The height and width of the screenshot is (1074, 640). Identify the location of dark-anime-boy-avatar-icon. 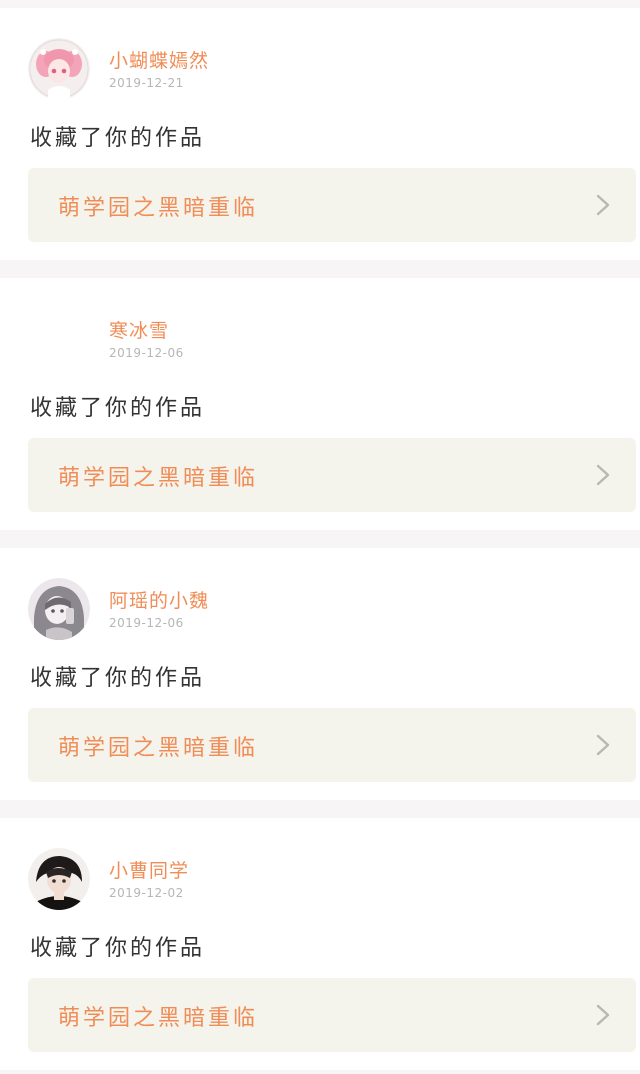
(59, 879).